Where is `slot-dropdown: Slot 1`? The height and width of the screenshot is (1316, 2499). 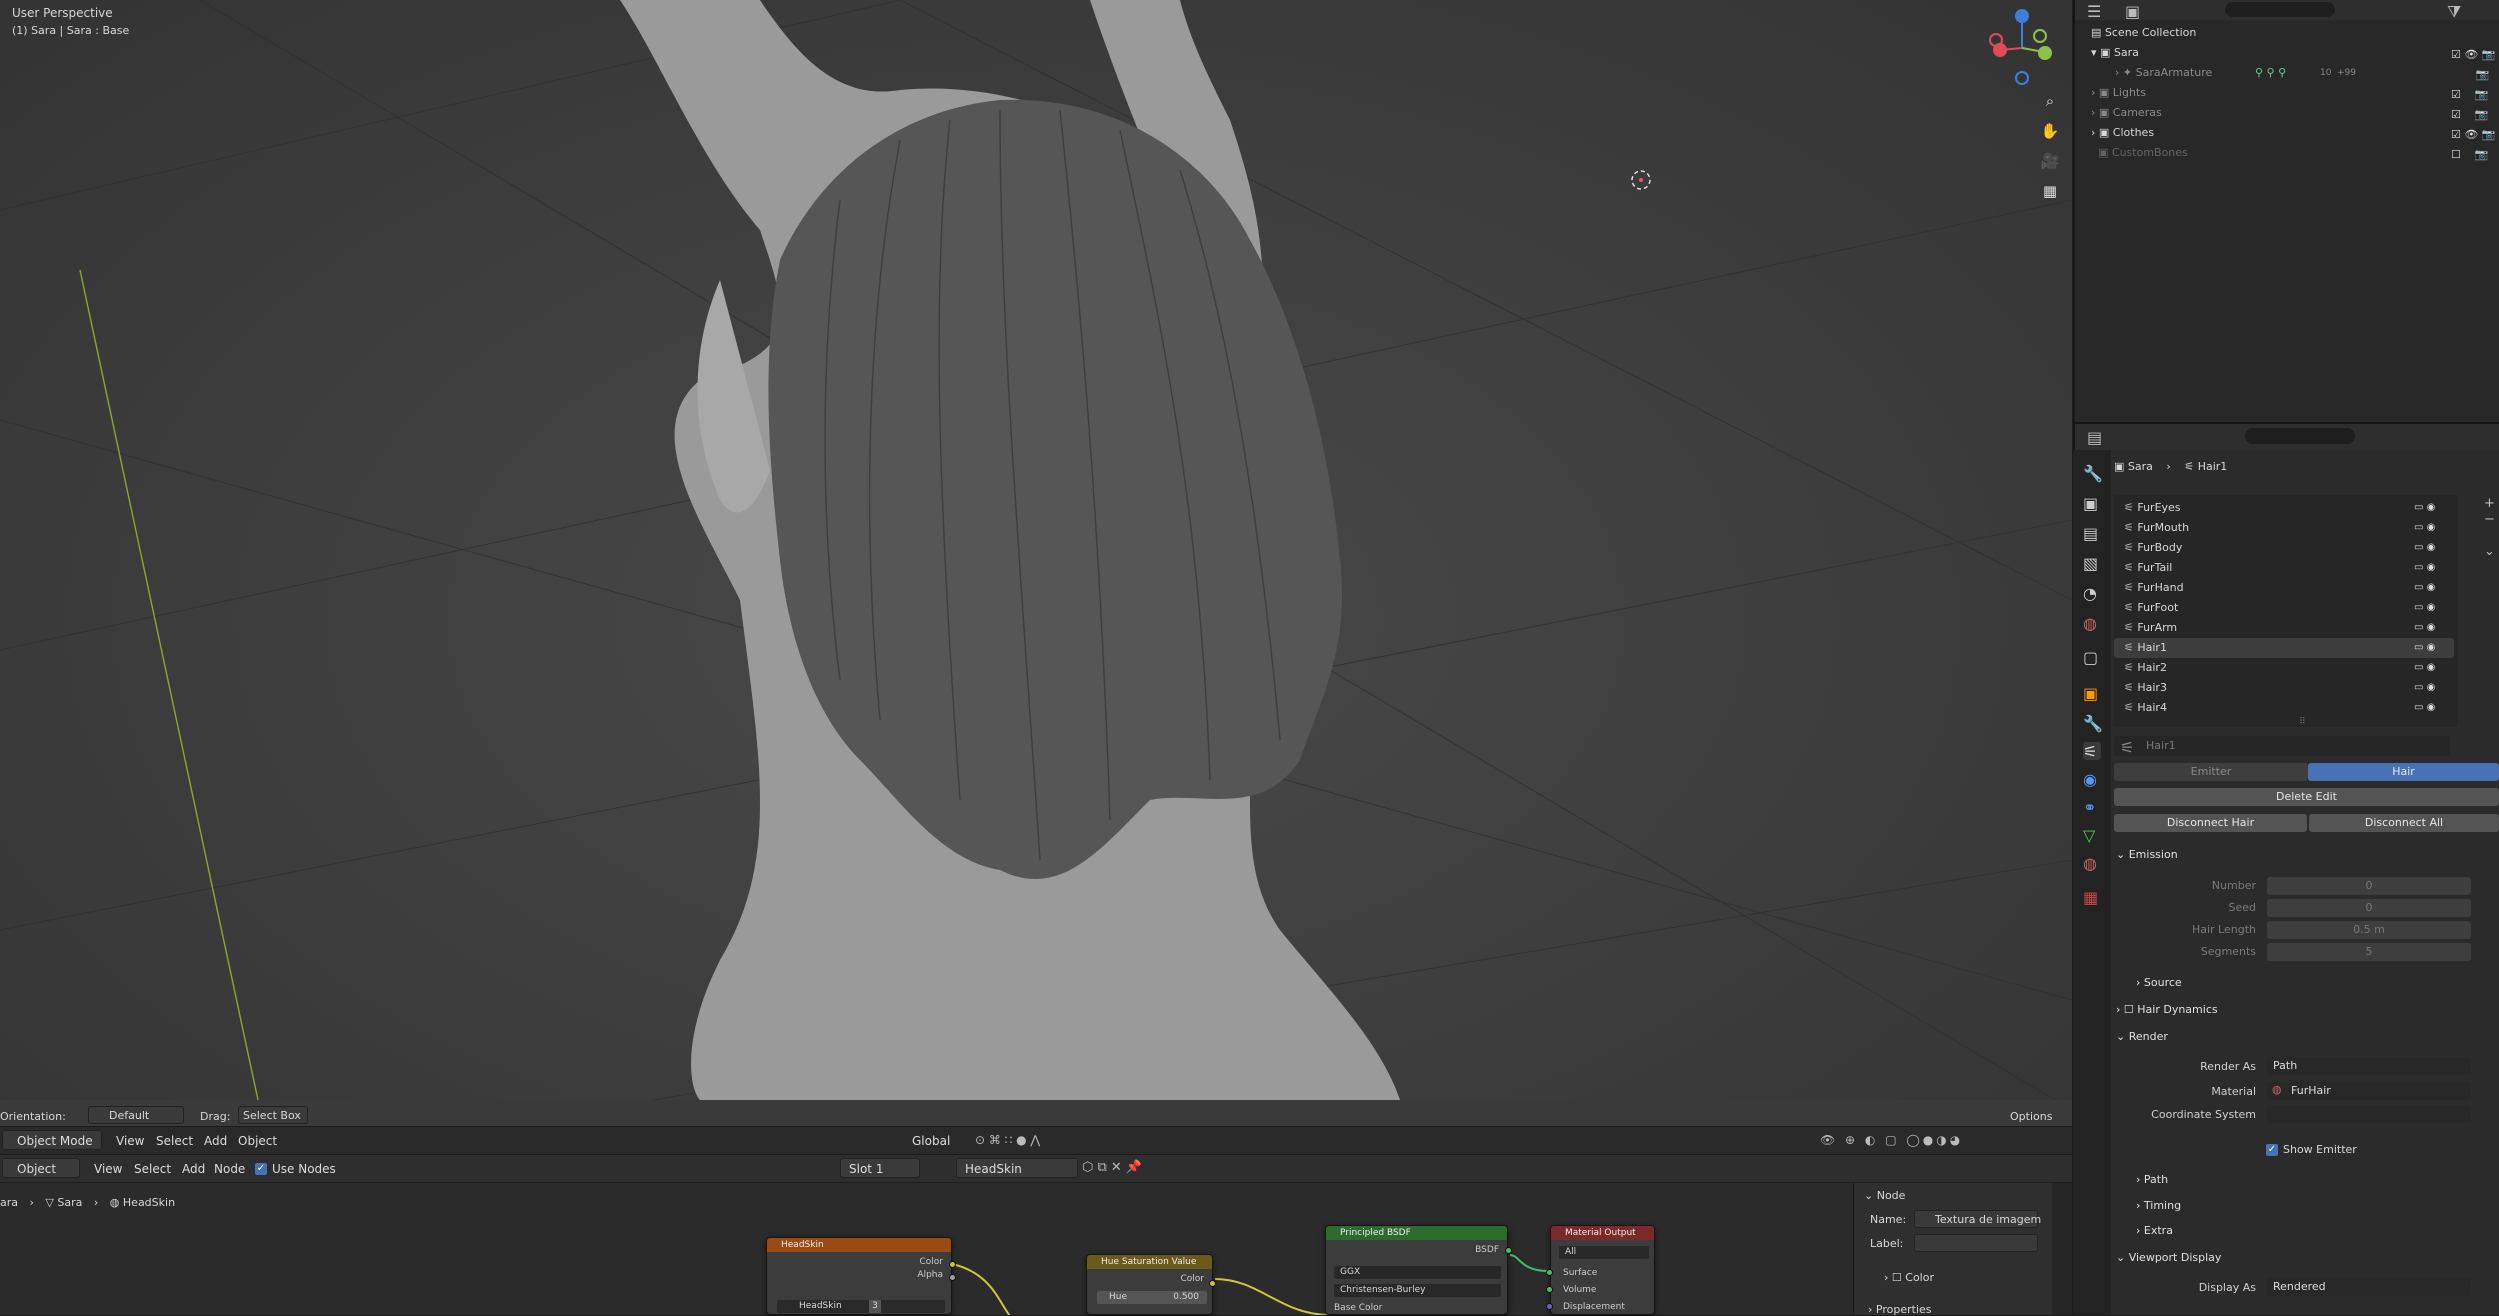
slot-dropdown: Slot 1 is located at coordinates (880, 1168).